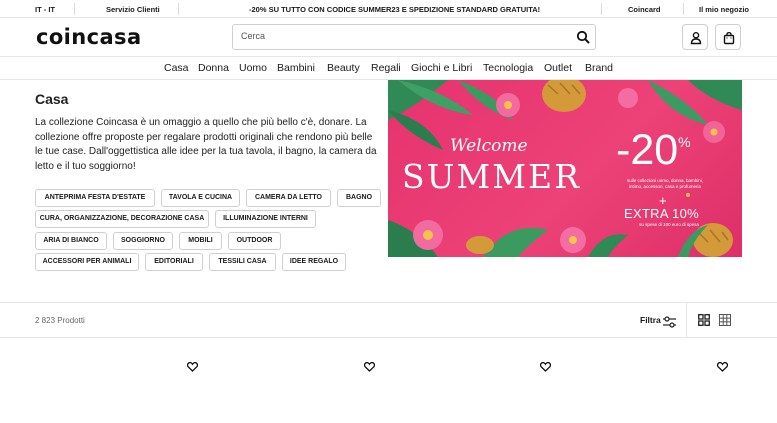 The image size is (777, 423). What do you see at coordinates (724, 9) in the screenshot?
I see `my-store-link: Il mio negozio` at bounding box center [724, 9].